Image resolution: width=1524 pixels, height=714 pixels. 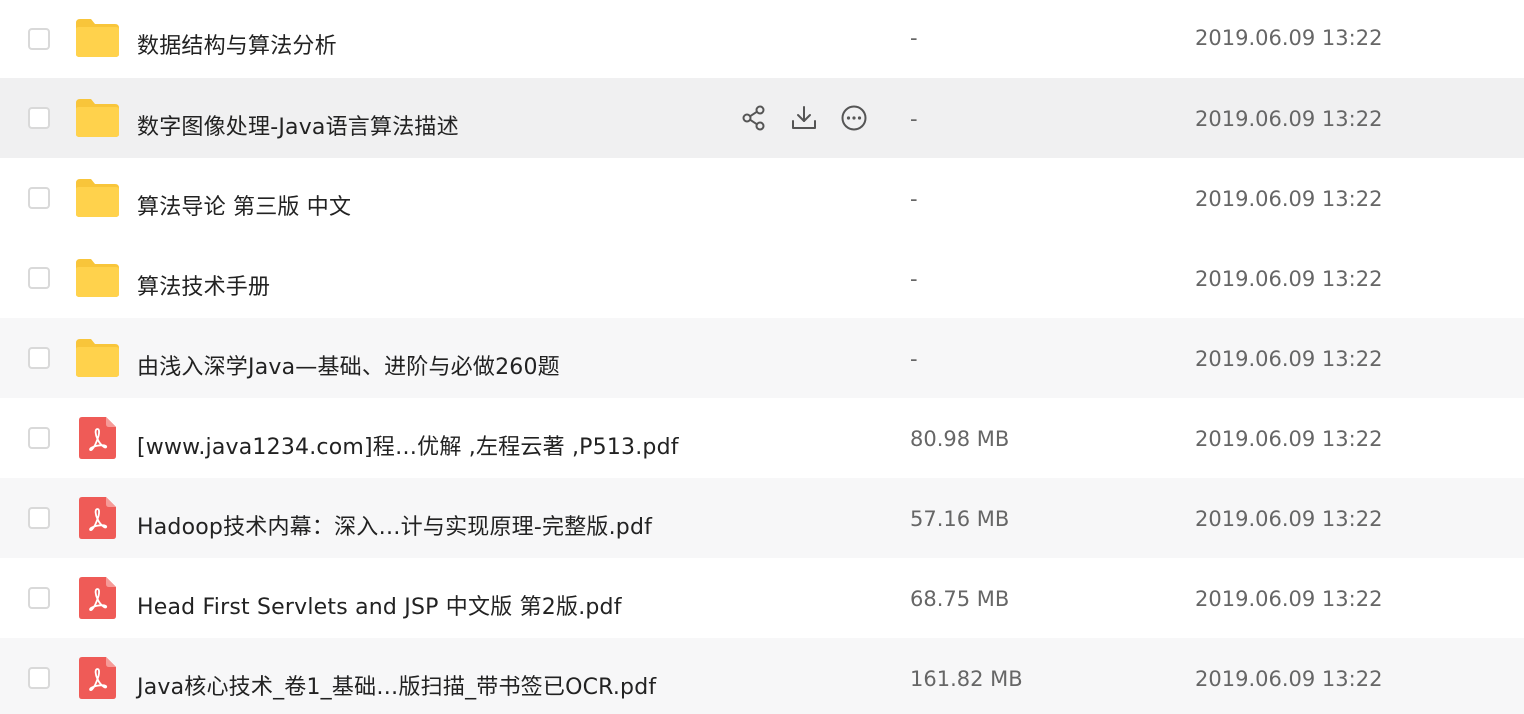 I want to click on file-name: 算法技术手册, so click(x=203, y=285).